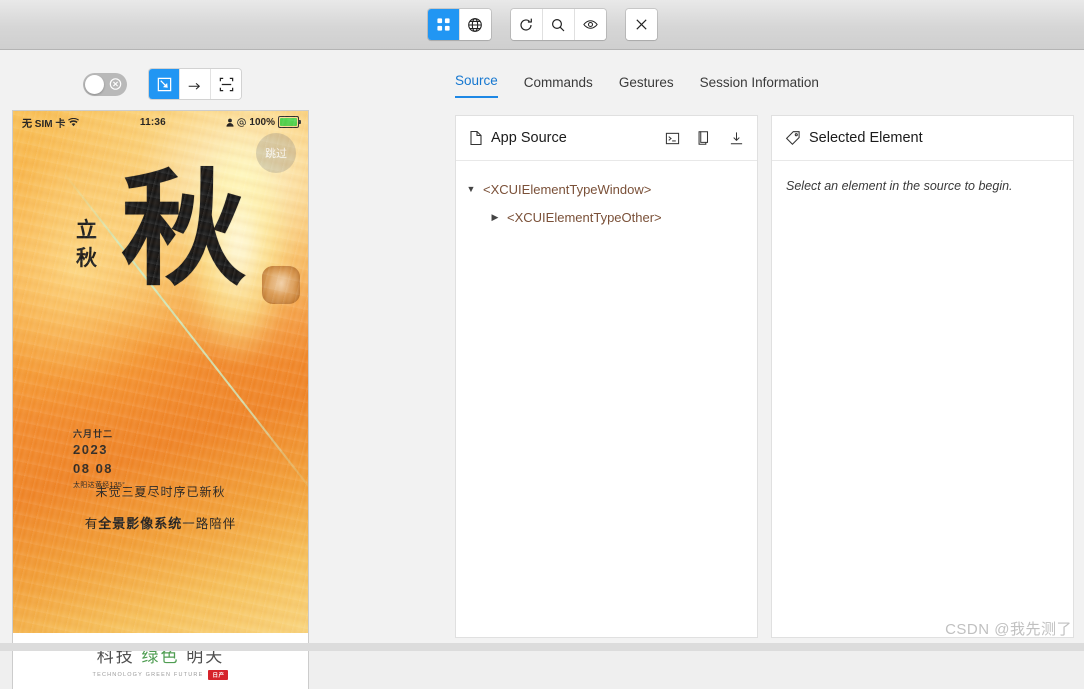 The width and height of the screenshot is (1084, 689). I want to click on status-right: 100%, so click(263, 122).